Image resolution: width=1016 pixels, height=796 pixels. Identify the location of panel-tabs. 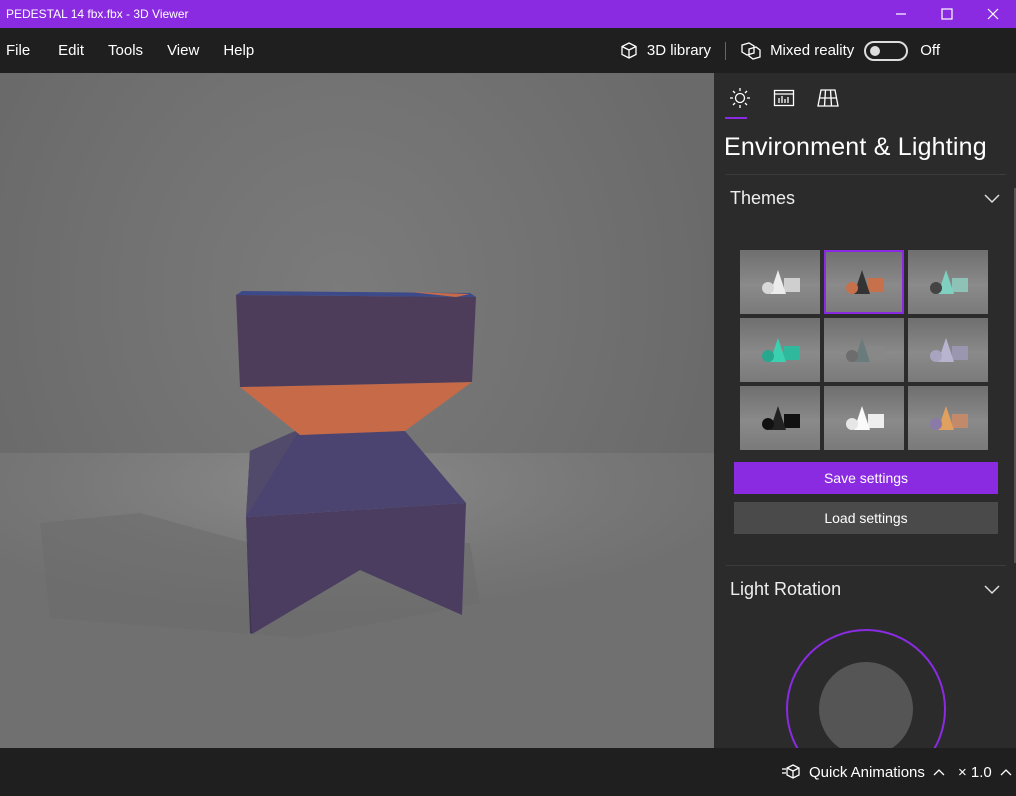
(865, 96).